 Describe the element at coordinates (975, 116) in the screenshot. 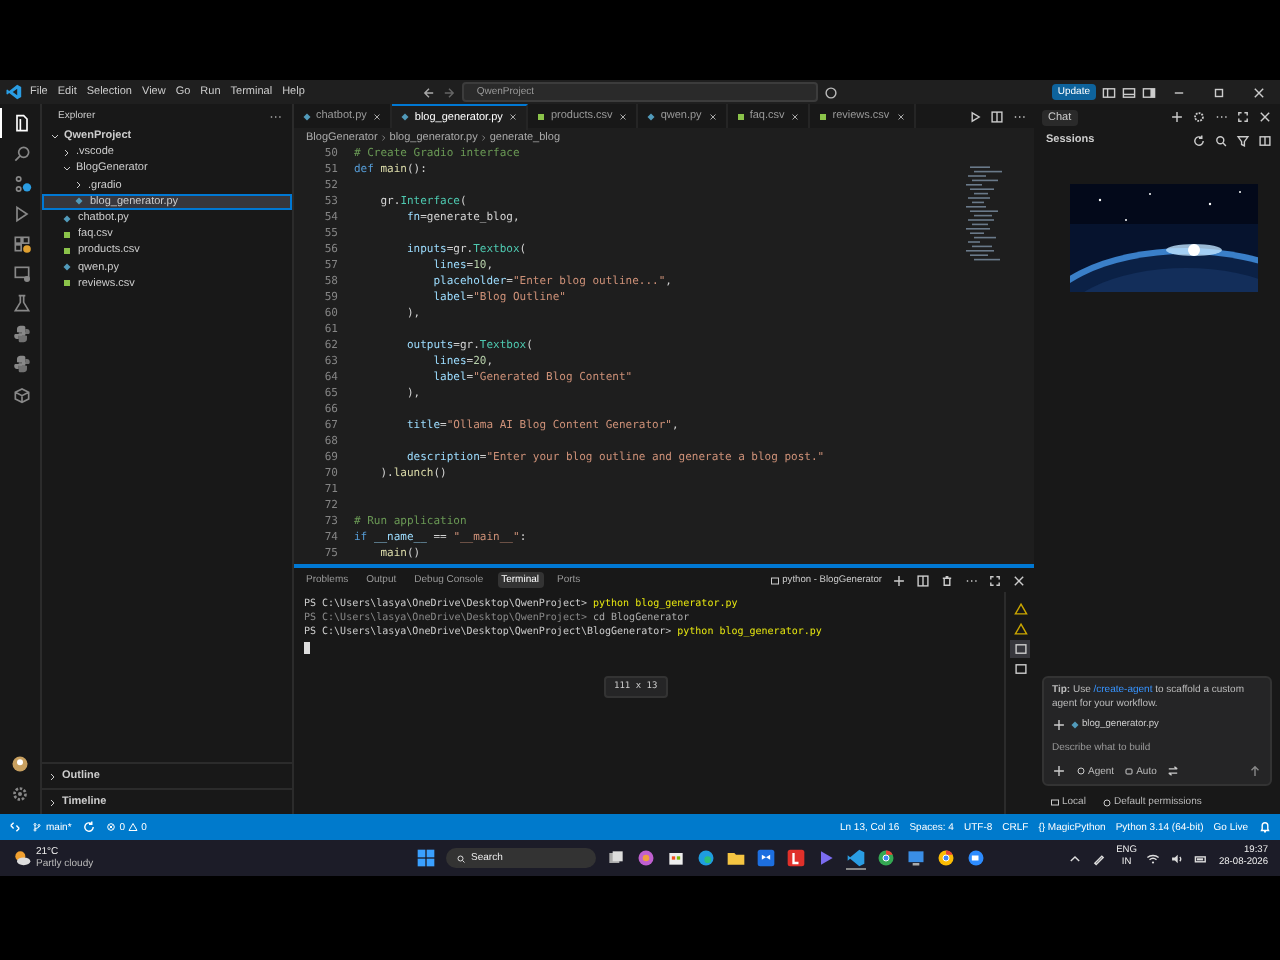

I see `run-icon` at that location.